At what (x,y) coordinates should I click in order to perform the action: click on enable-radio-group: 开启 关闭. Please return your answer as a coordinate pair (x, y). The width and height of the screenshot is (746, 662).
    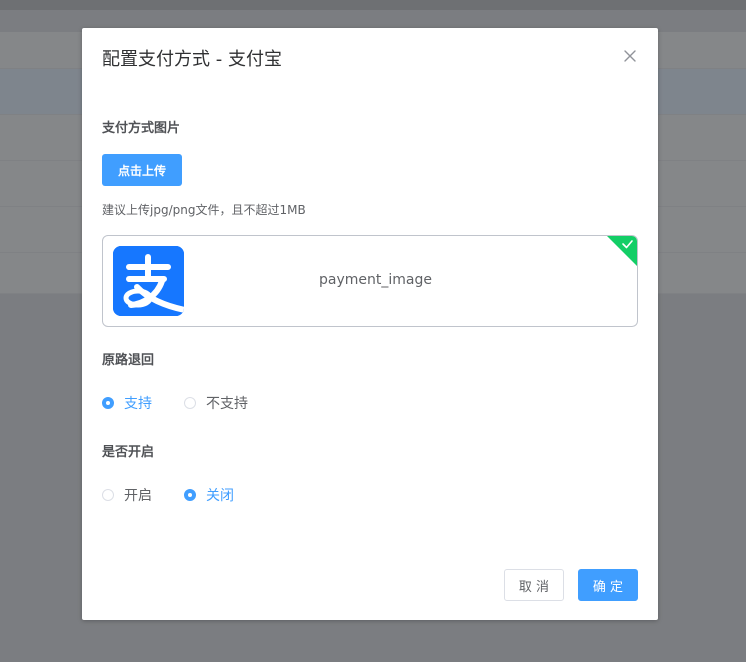
    Looking at the image, I should click on (202, 495).